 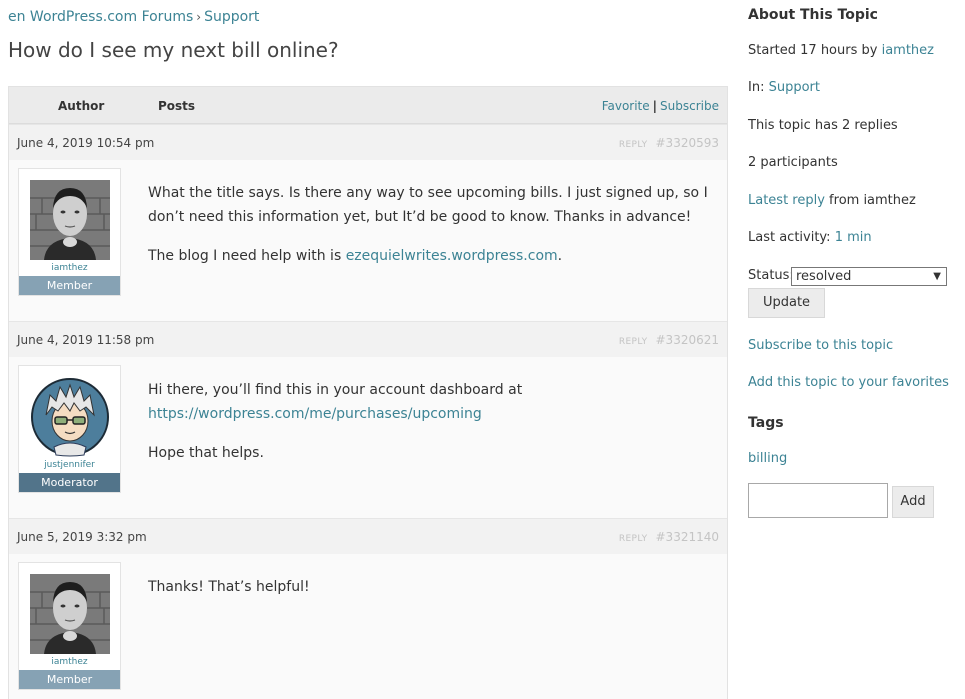 I want to click on subscribe-topic-link: Subscribe to this topic, so click(x=820, y=345).